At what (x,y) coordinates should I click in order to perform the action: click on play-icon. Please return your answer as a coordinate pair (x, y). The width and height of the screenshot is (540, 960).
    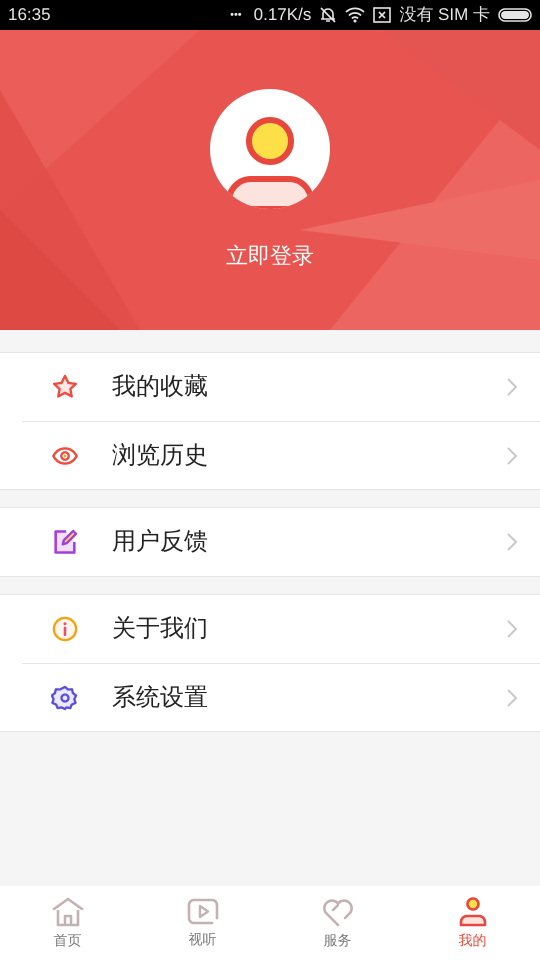
    Looking at the image, I should click on (203, 911).